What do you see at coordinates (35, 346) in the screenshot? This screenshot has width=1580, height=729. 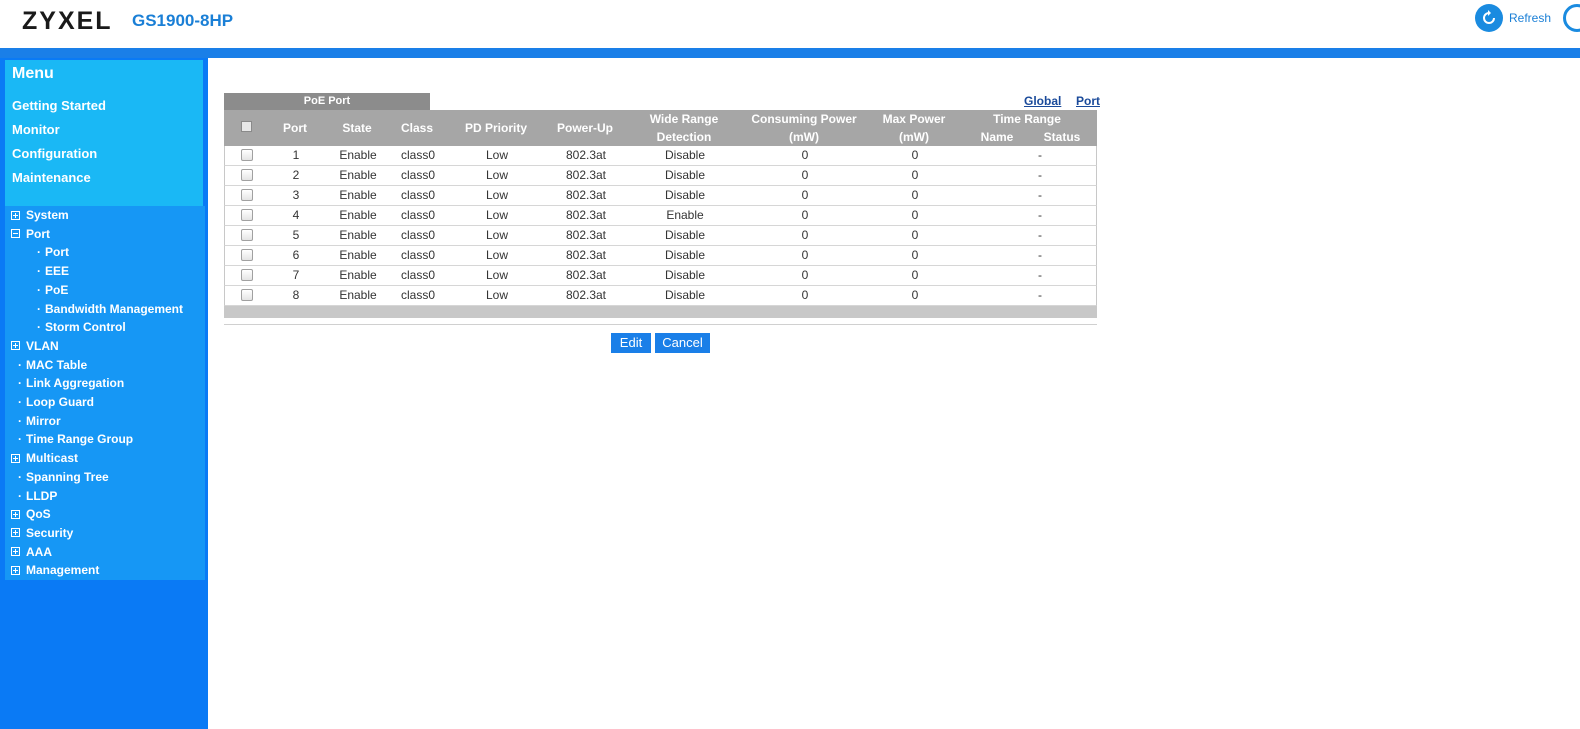 I see `sidebar-item-vlan: VLAN` at bounding box center [35, 346].